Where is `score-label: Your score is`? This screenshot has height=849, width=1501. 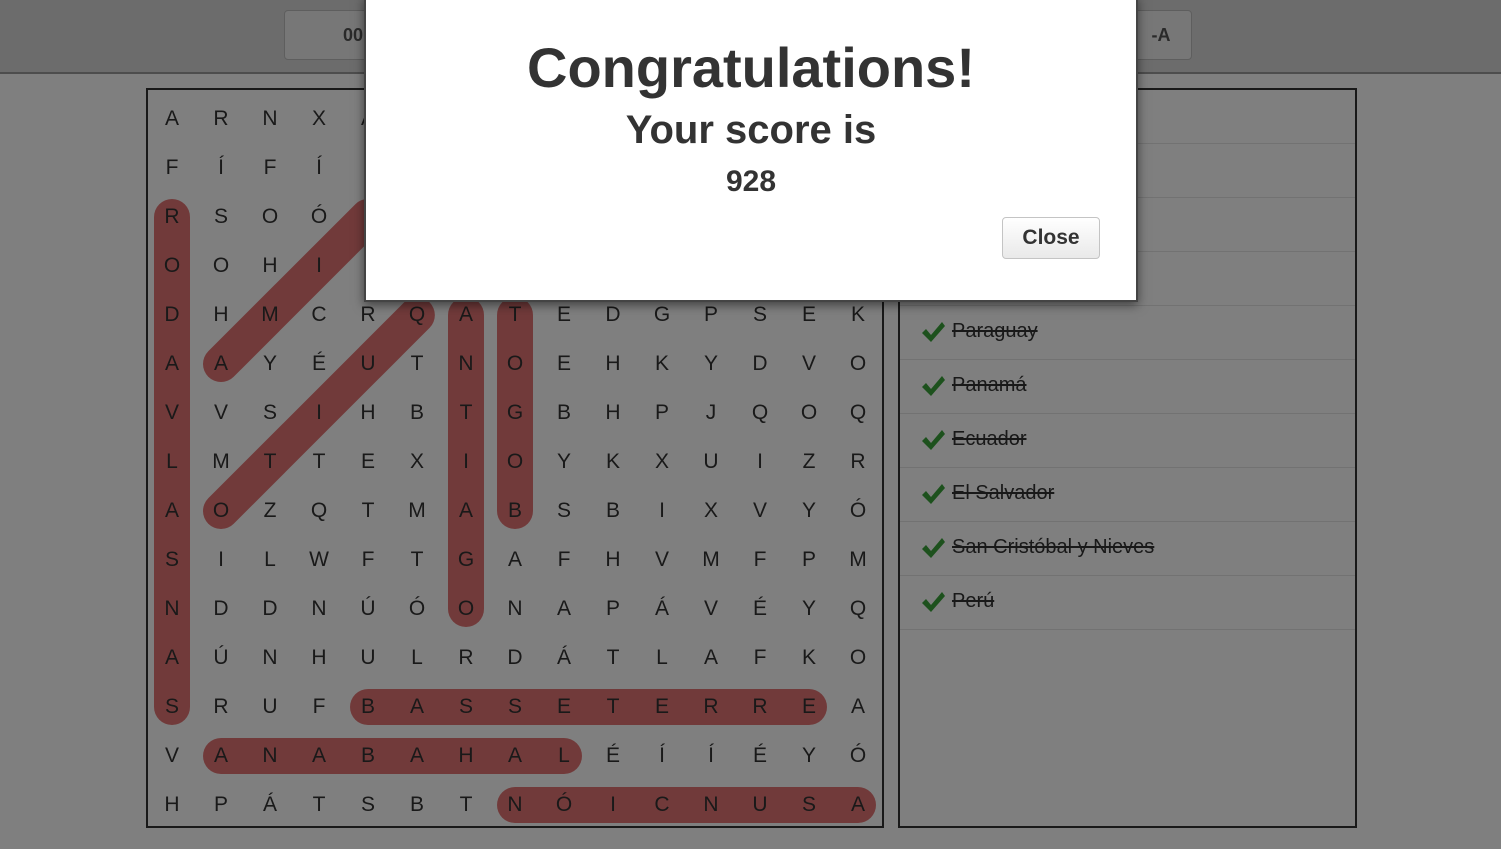
score-label: Your score is is located at coordinates (751, 130).